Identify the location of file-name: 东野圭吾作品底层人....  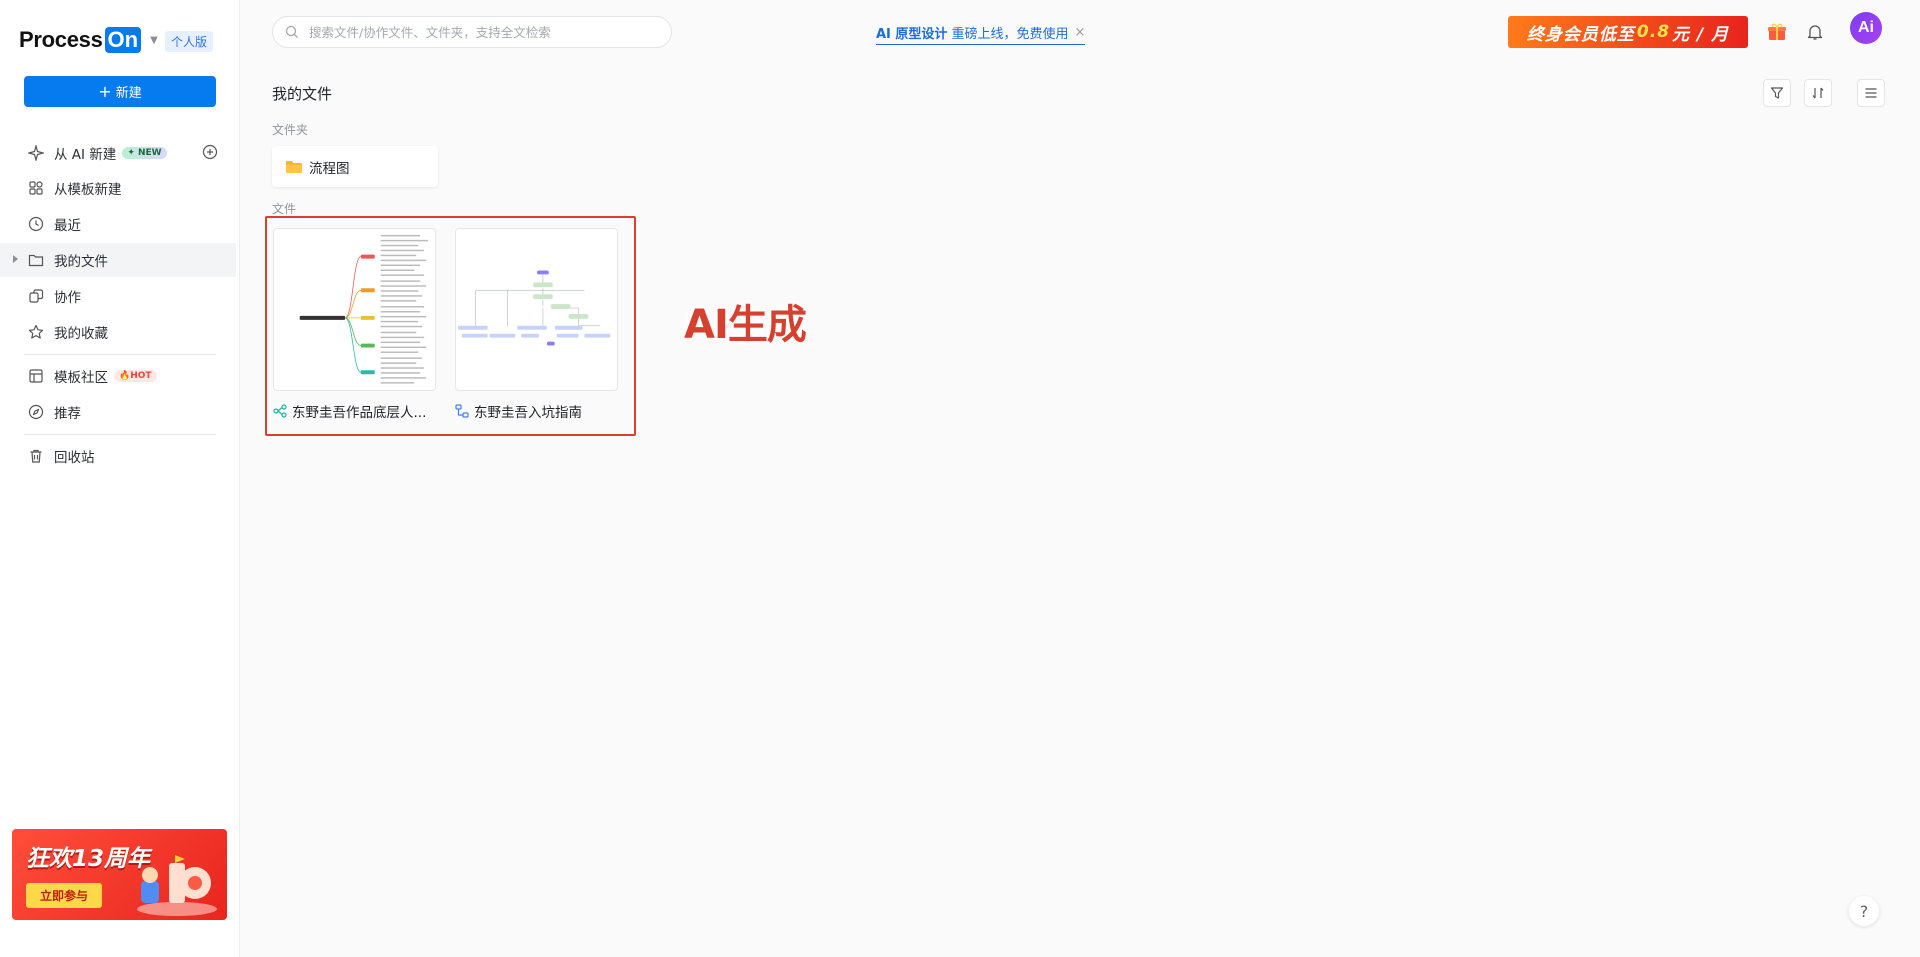
(354, 411).